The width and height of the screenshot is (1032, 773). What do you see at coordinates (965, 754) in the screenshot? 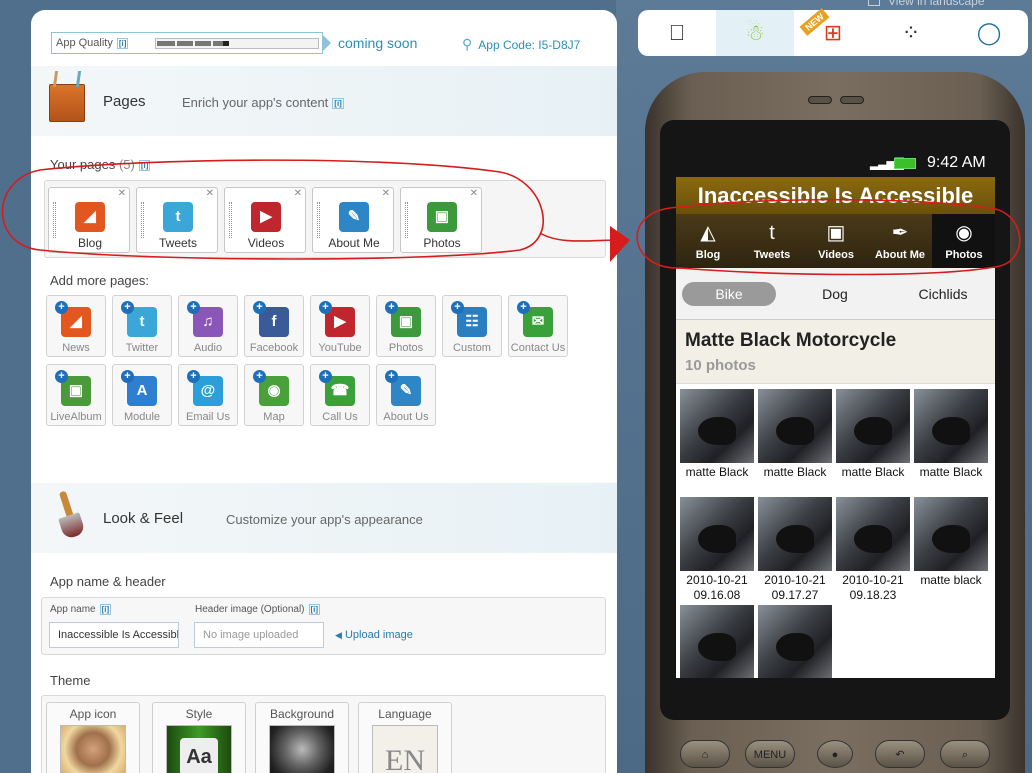
I see `search-button: ⌕` at bounding box center [965, 754].